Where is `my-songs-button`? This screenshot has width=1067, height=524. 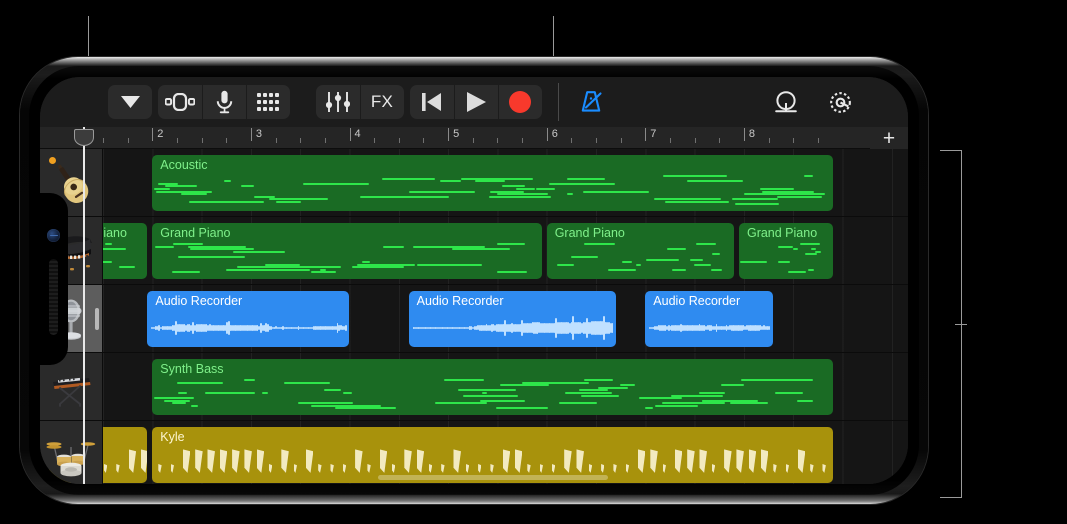
my-songs-button is located at coordinates (130, 102).